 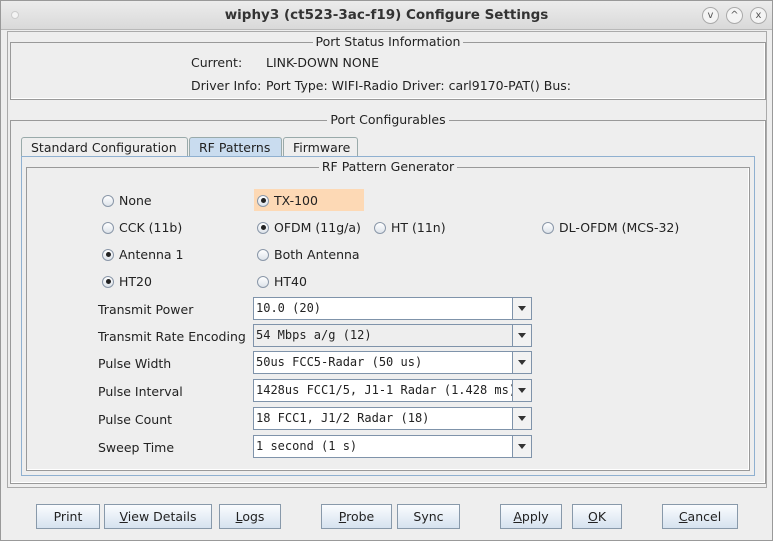 I want to click on probe-button: Probe, so click(x=356, y=516).